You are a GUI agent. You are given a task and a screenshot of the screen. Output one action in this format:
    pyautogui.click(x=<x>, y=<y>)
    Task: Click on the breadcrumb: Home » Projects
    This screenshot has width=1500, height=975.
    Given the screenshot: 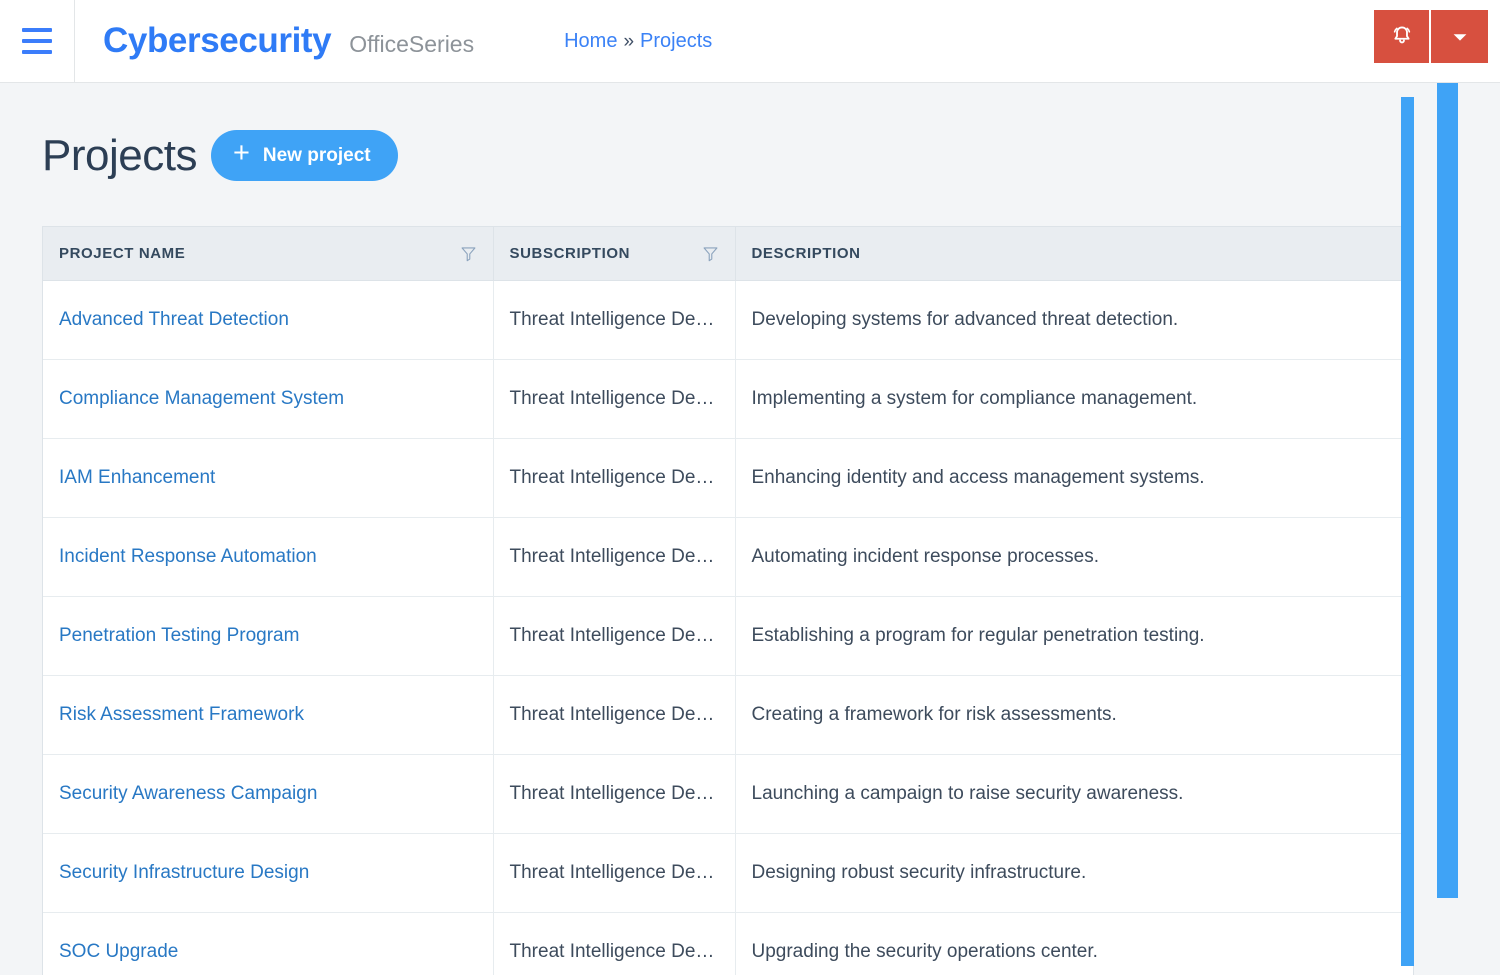 What is the action you would take?
    pyautogui.click(x=638, y=41)
    